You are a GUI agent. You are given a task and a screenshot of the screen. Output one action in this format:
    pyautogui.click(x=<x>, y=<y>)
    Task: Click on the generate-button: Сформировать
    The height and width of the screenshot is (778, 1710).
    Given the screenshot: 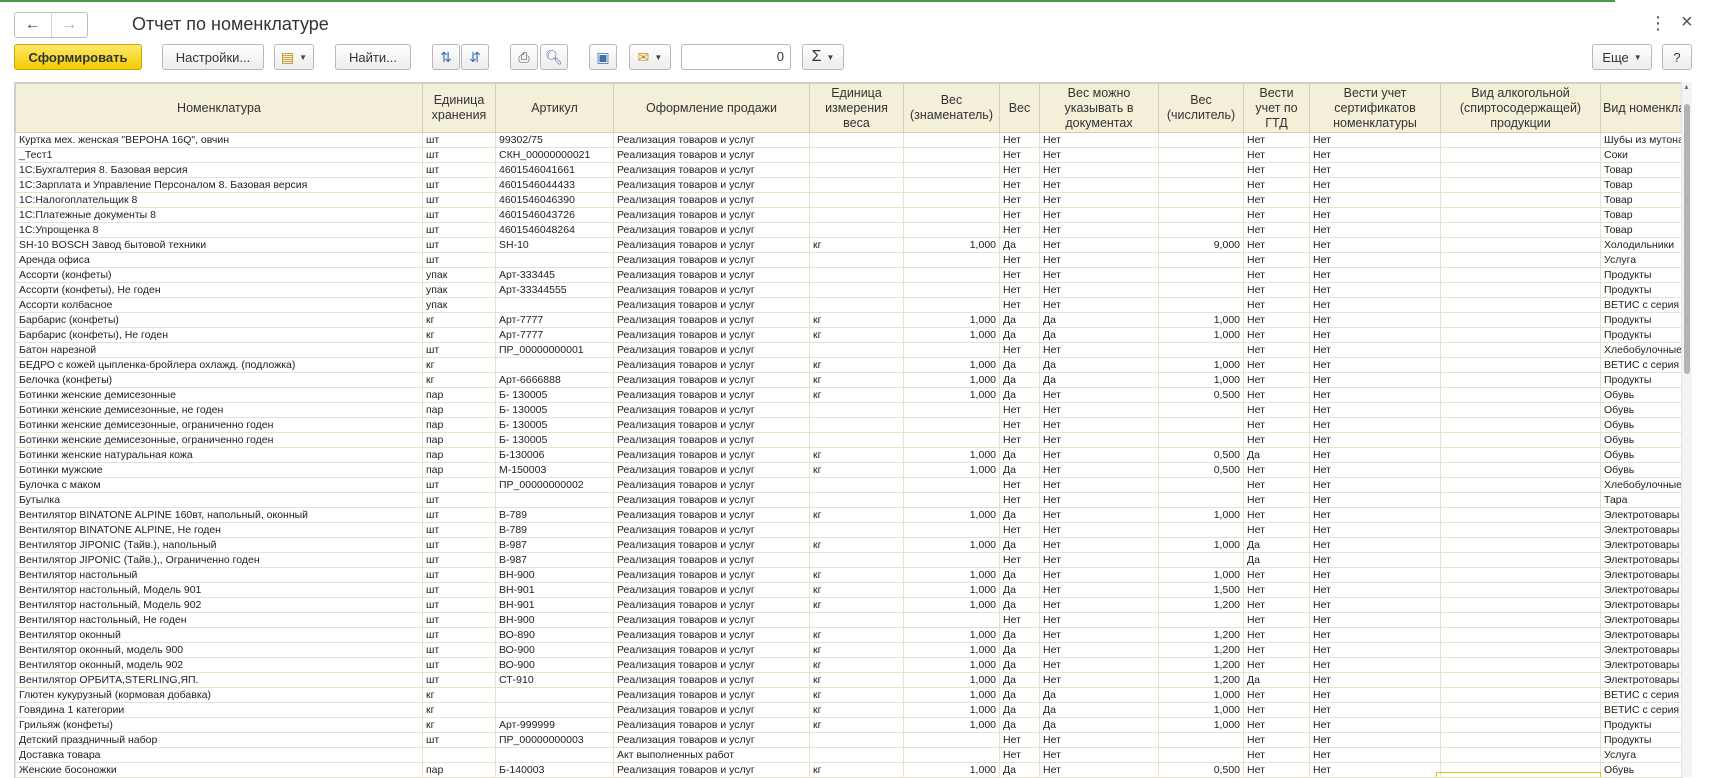 What is the action you would take?
    pyautogui.click(x=78, y=57)
    